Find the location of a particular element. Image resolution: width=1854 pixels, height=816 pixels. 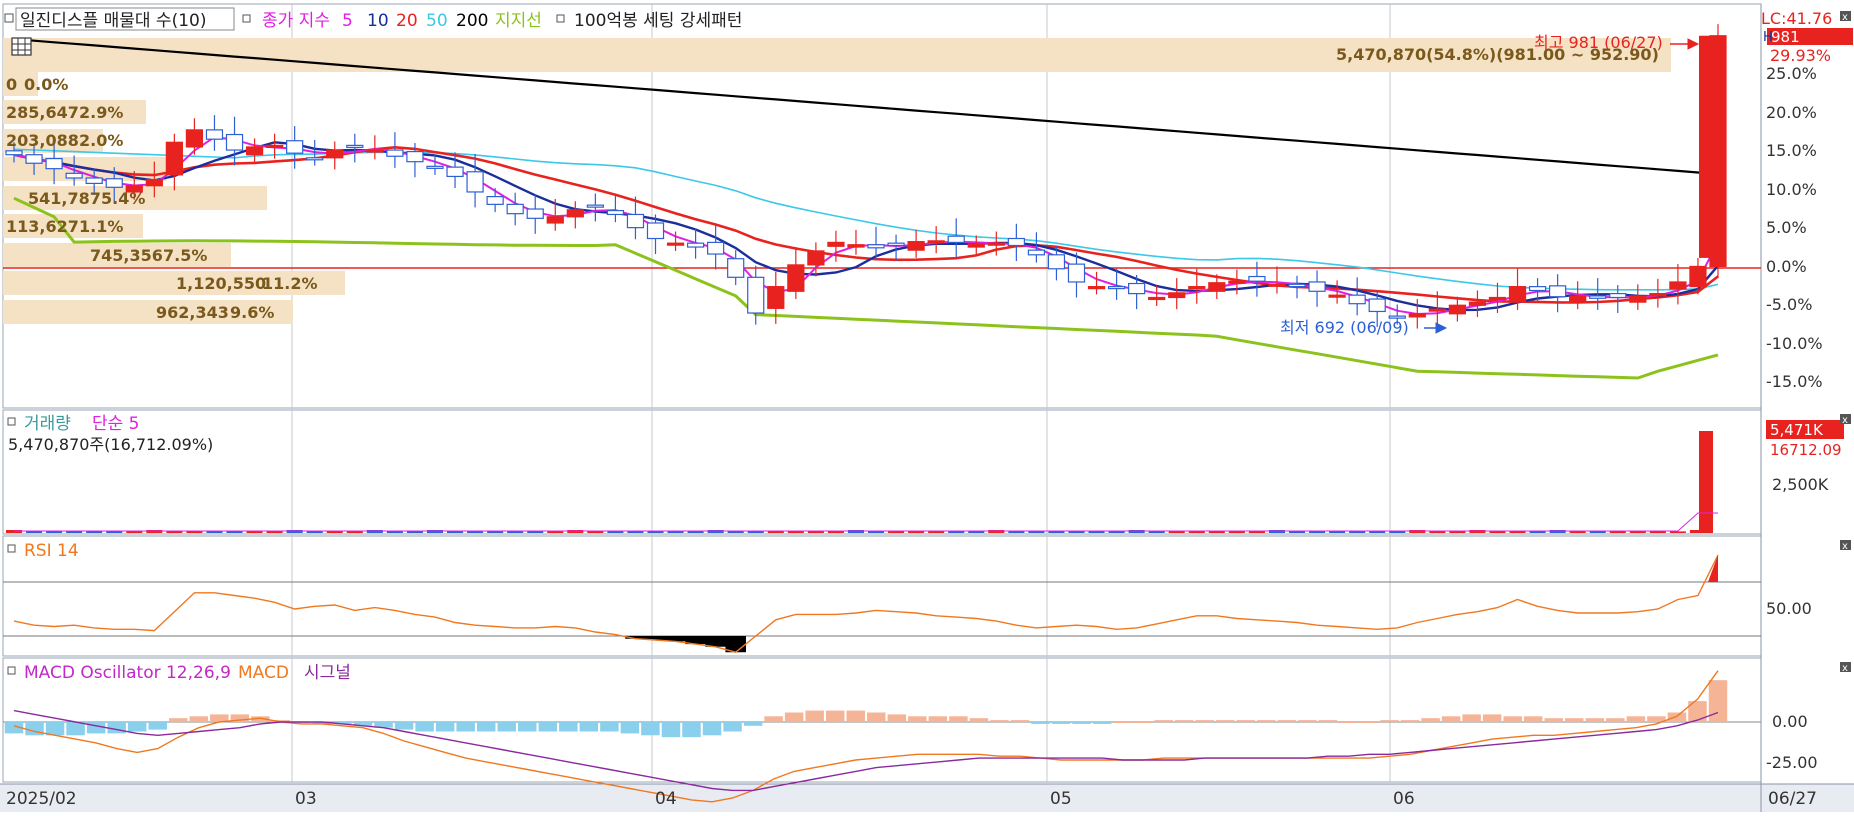

profile-label-pct: 7.5% is located at coordinates (185, 255).